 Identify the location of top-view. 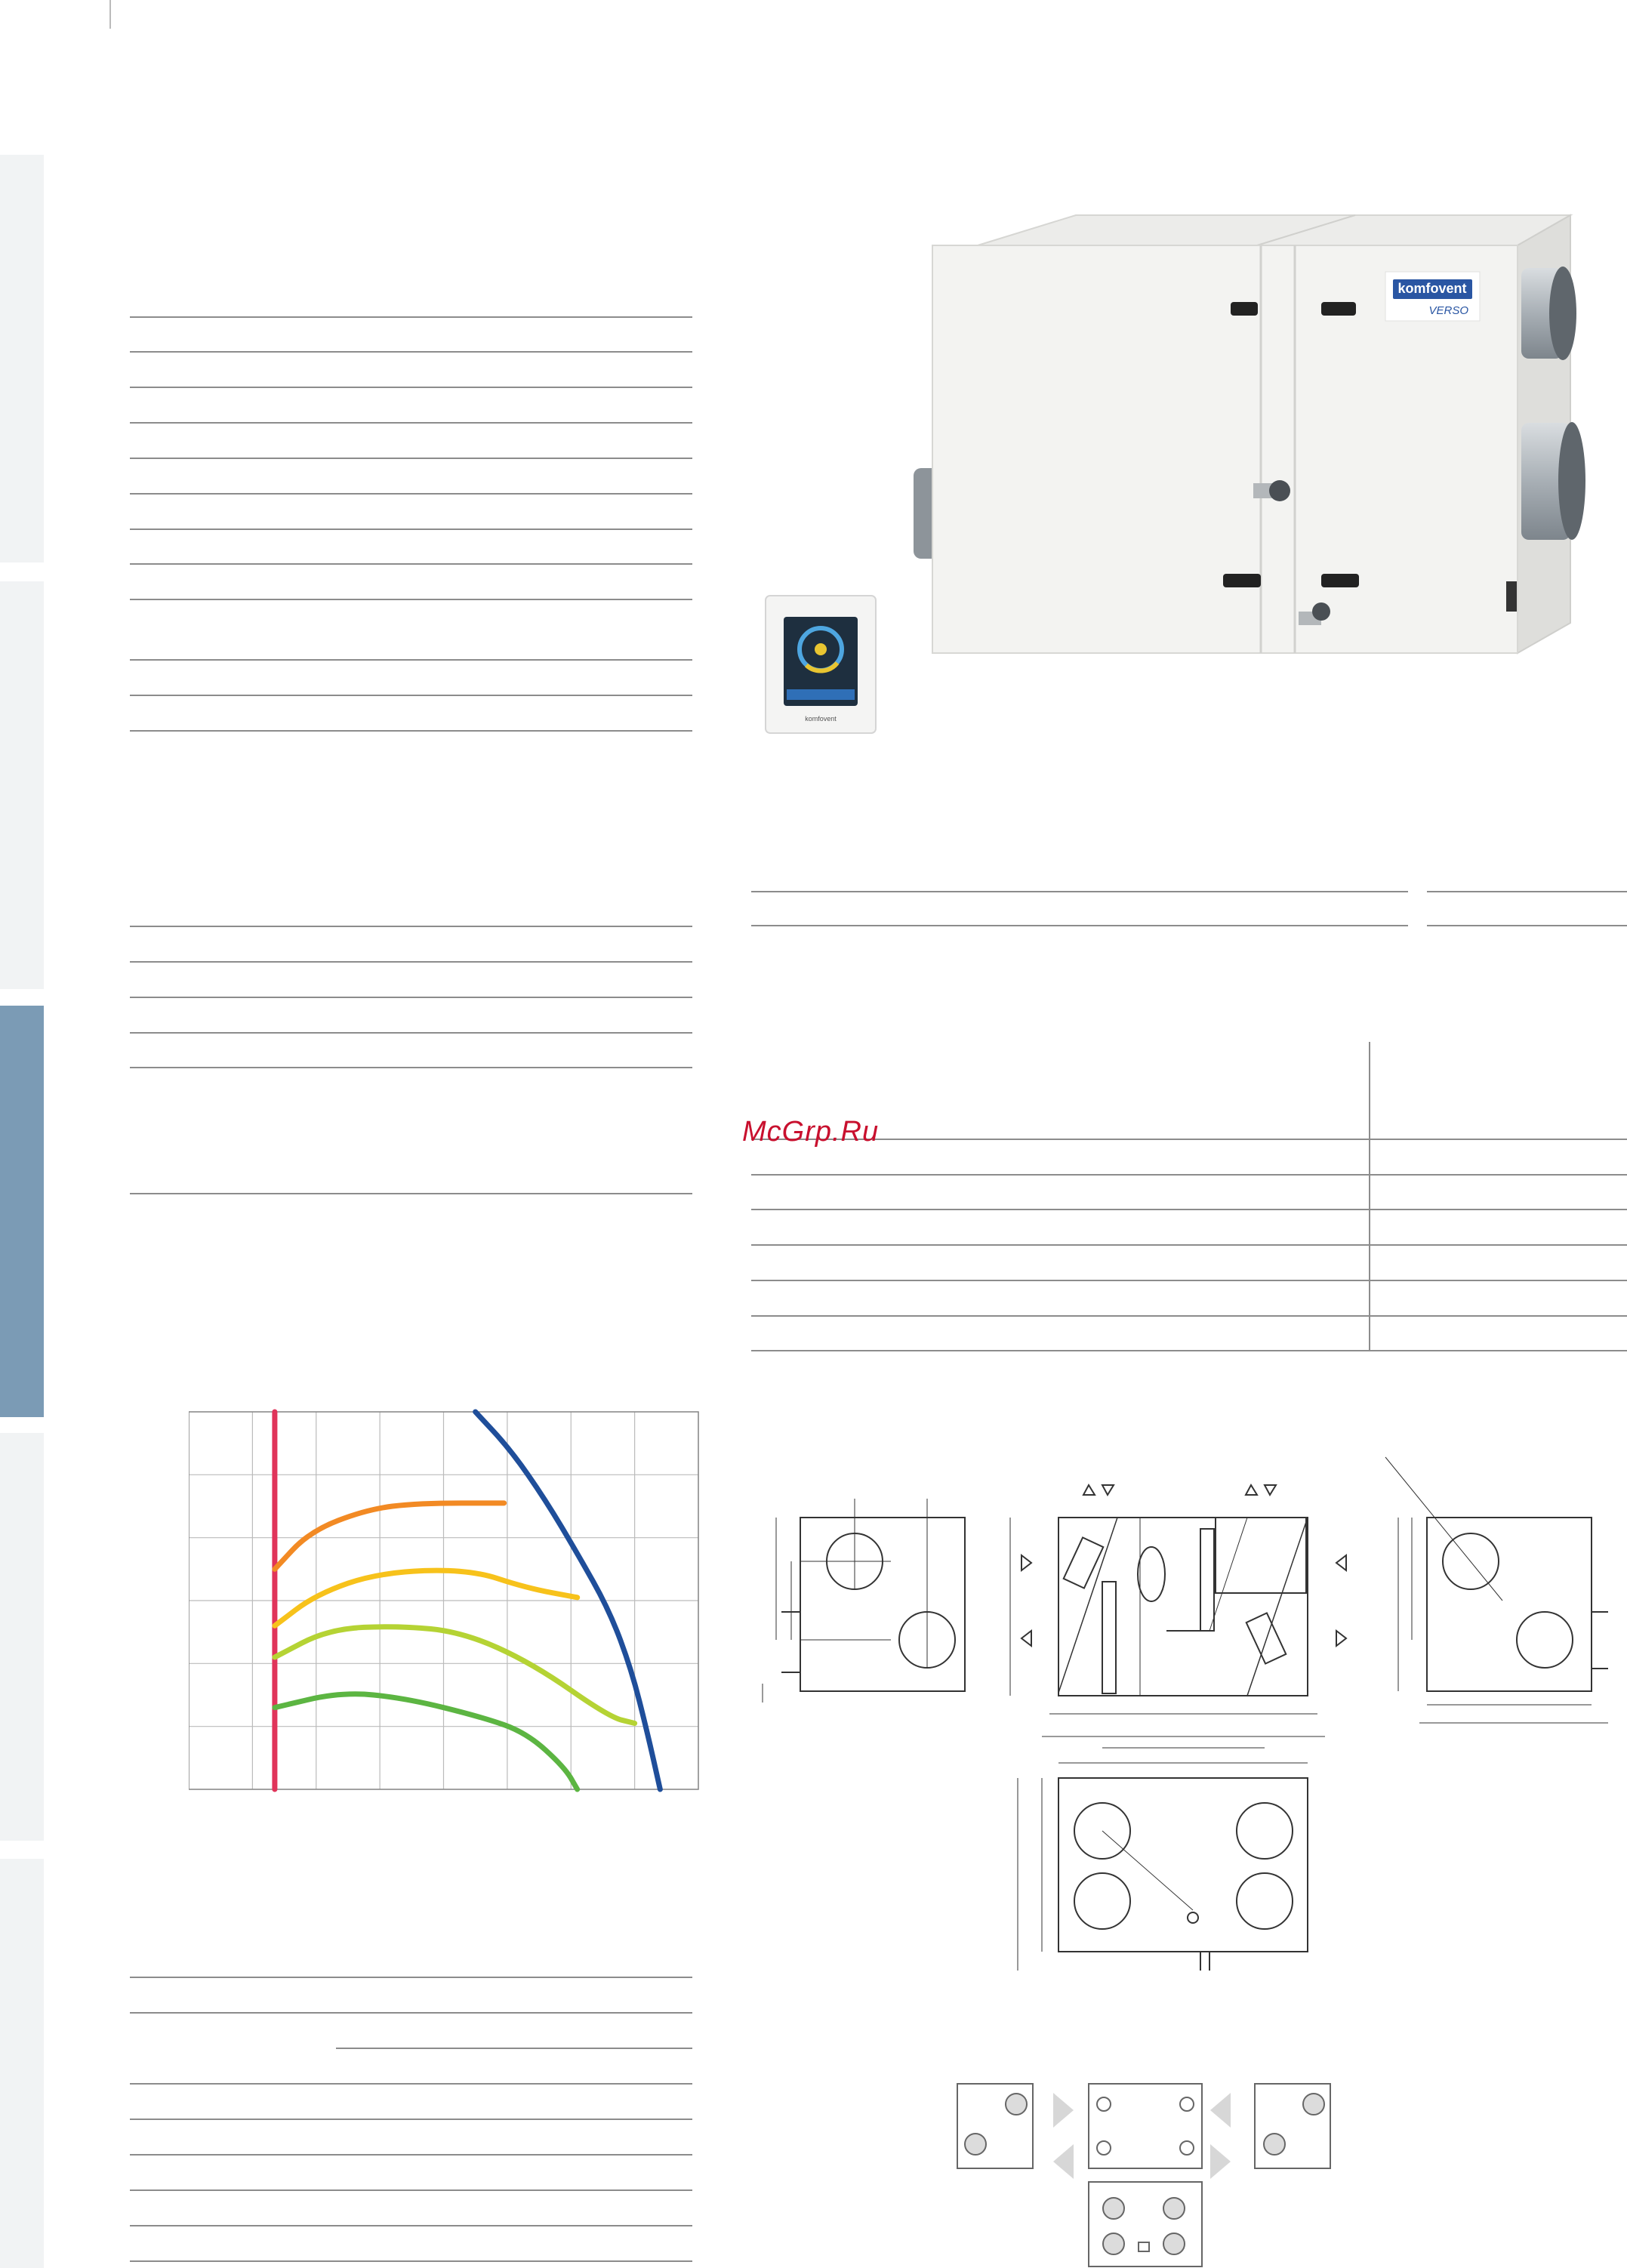
(1162, 1859).